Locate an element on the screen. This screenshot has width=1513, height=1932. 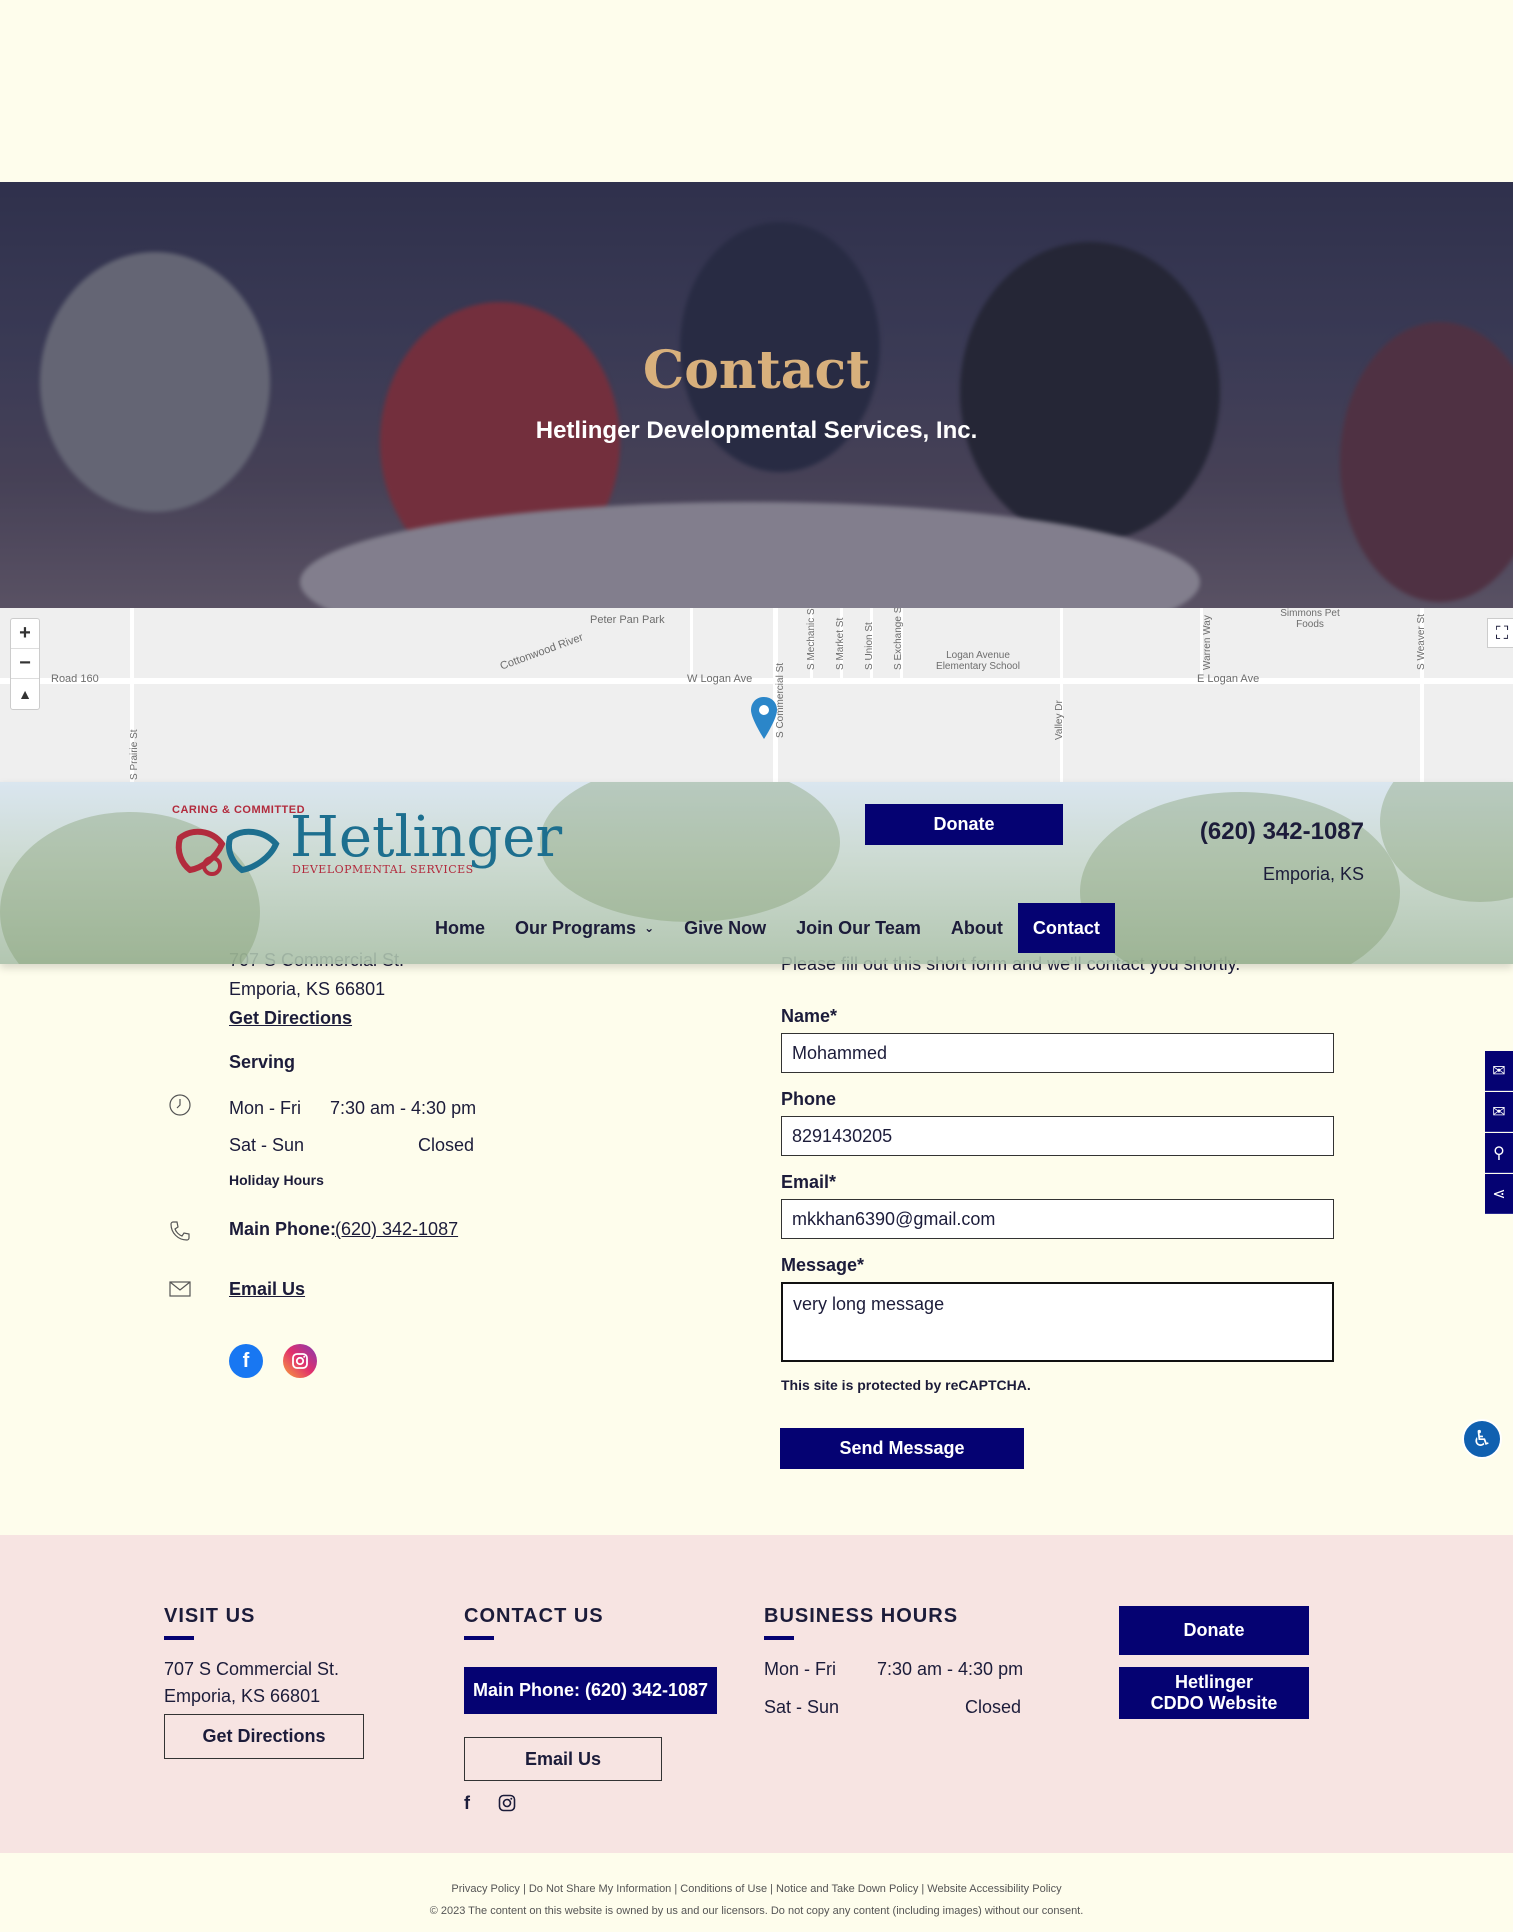
location-side-button: ⚲ is located at coordinates (1499, 1153).